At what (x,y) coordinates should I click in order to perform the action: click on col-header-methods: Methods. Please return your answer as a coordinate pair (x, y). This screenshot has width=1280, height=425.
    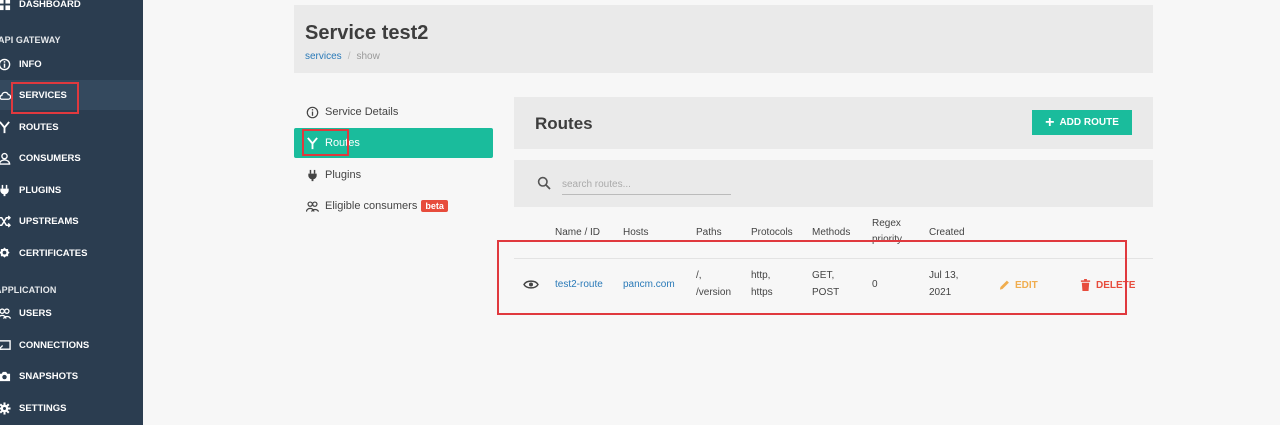
    Looking at the image, I should click on (831, 232).